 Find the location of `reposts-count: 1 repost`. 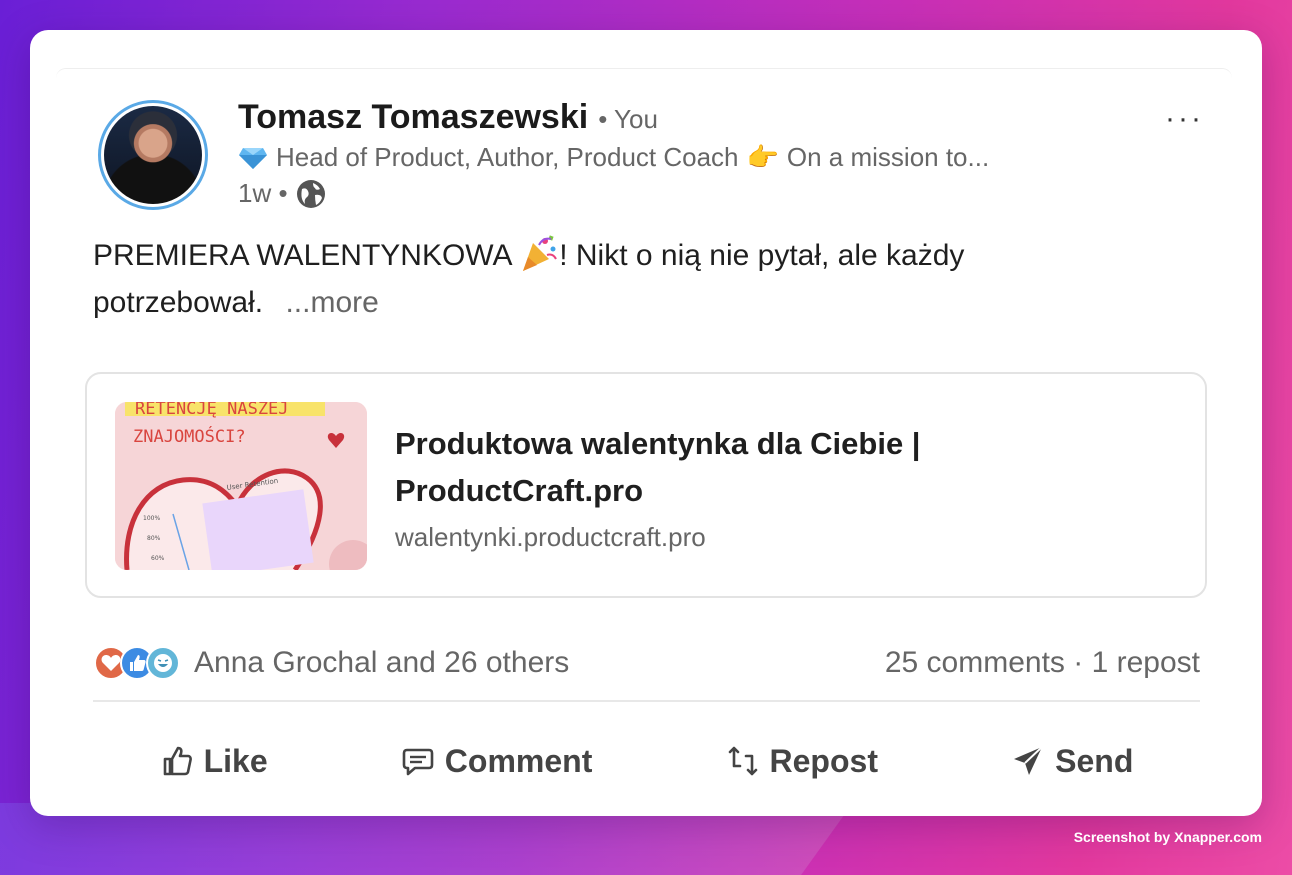

reposts-count: 1 repost is located at coordinates (1146, 662).